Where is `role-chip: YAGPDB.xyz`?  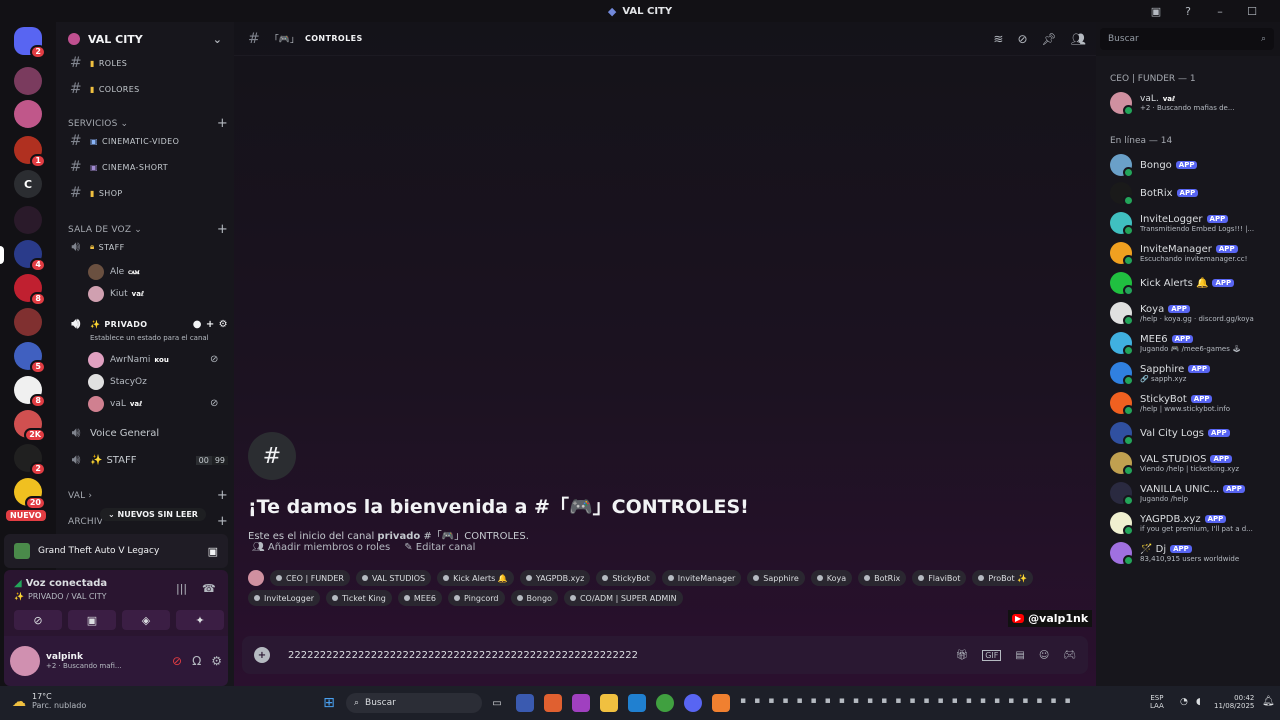
role-chip: YAGPDB.xyz is located at coordinates (555, 578).